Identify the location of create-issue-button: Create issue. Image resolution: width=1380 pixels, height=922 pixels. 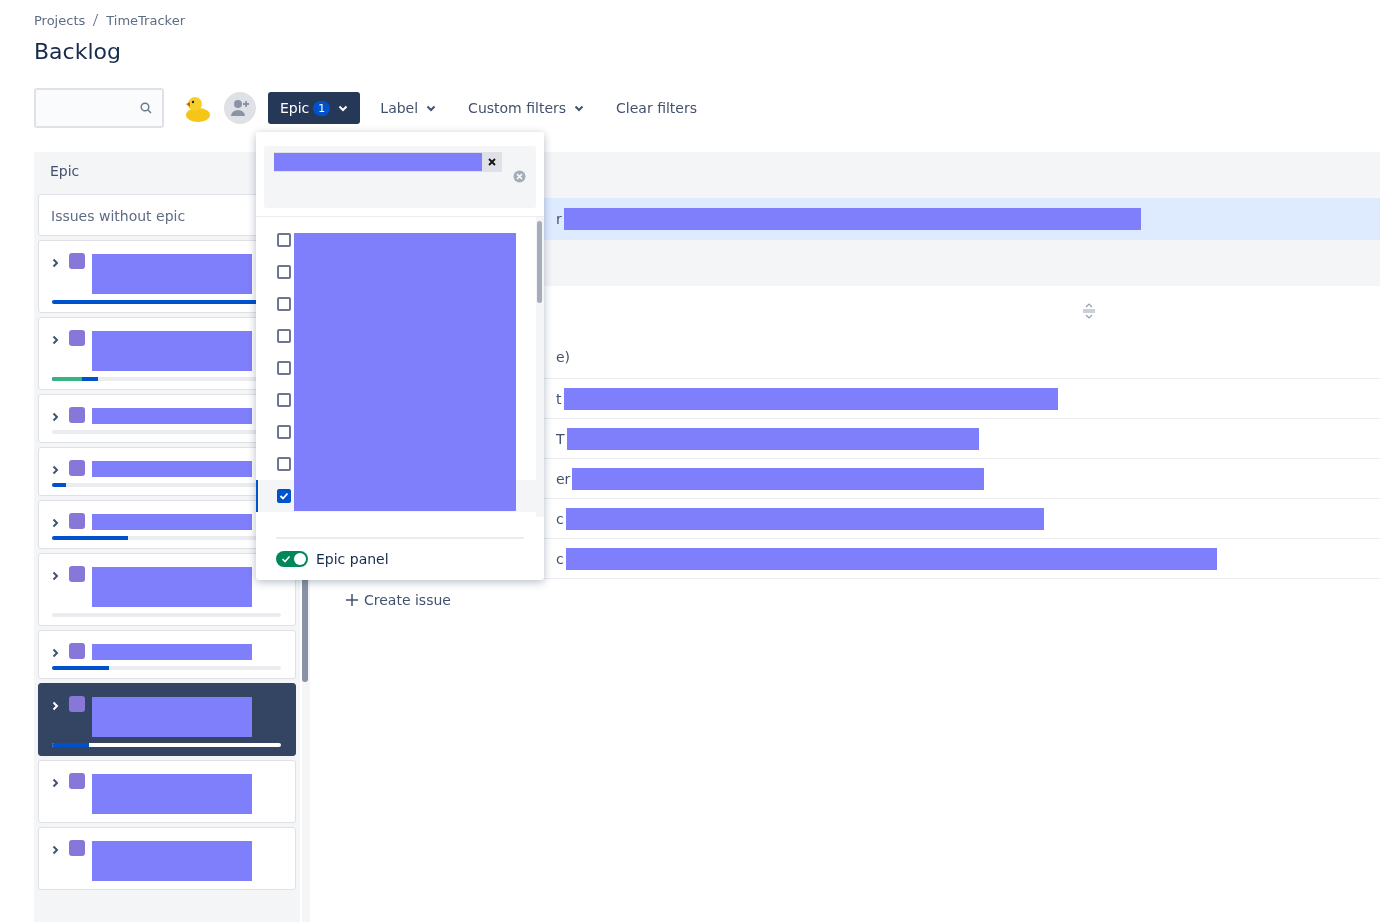
(398, 600).